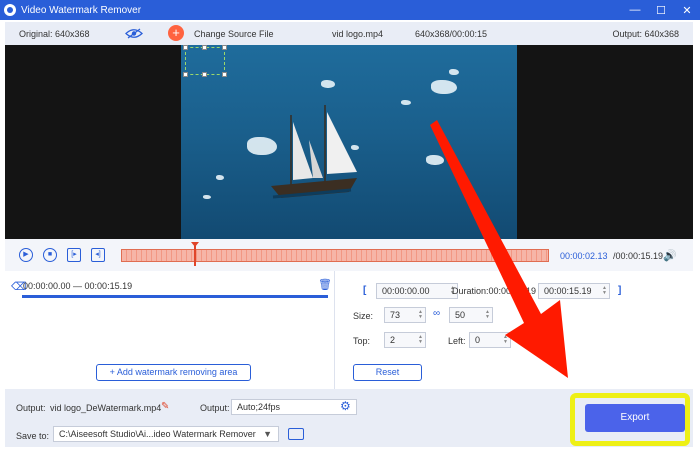 Image resolution: width=700 pixels, height=453 pixels. Describe the element at coordinates (568, 291) in the screenshot. I see `end-time-value: 00:00:15.19` at that location.